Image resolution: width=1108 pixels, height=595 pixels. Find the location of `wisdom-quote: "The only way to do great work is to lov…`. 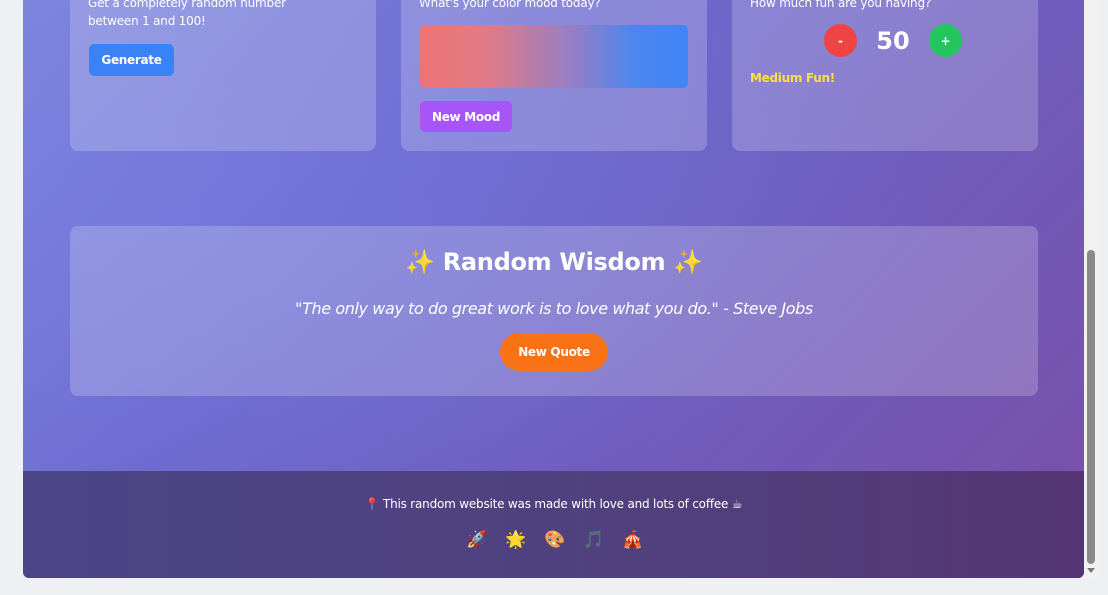

wisdom-quote: "The only way to do great work is to lov… is located at coordinates (554, 308).